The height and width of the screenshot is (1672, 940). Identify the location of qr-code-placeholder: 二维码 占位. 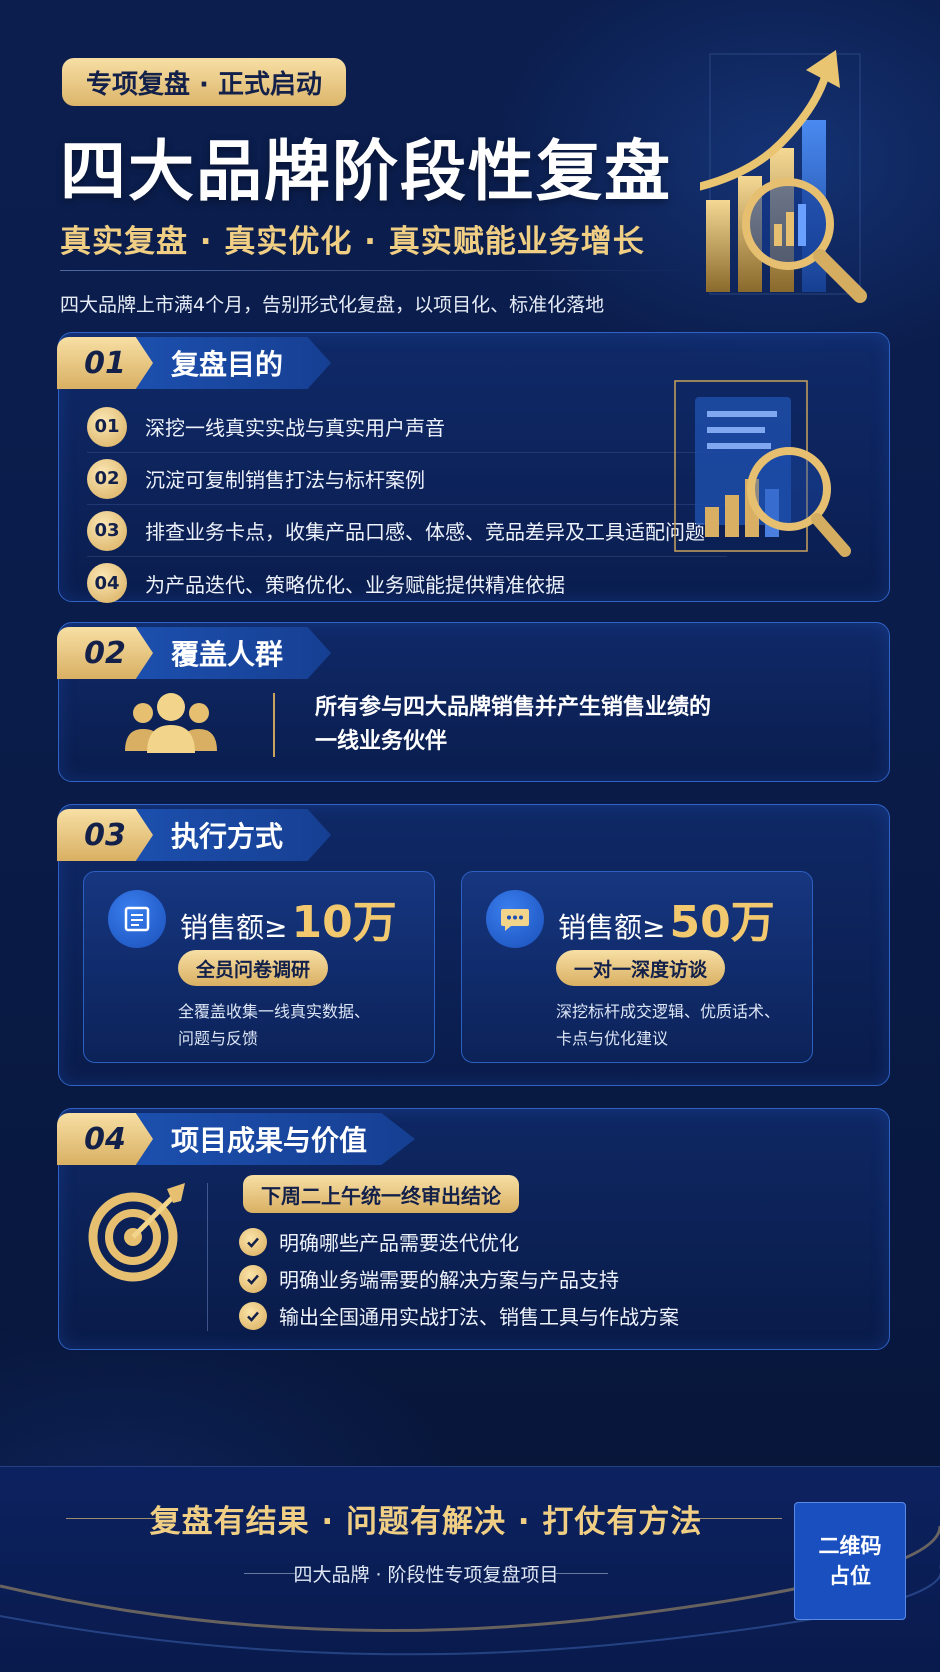
(850, 1561).